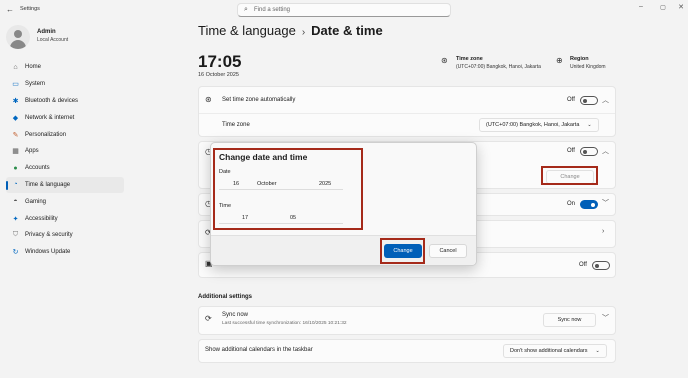 This screenshot has width=688, height=378. What do you see at coordinates (498, 67) in the screenshot?
I see `timezone-value: (UTC+07:00) Bangkok, Hanoi, Jakarta` at bounding box center [498, 67].